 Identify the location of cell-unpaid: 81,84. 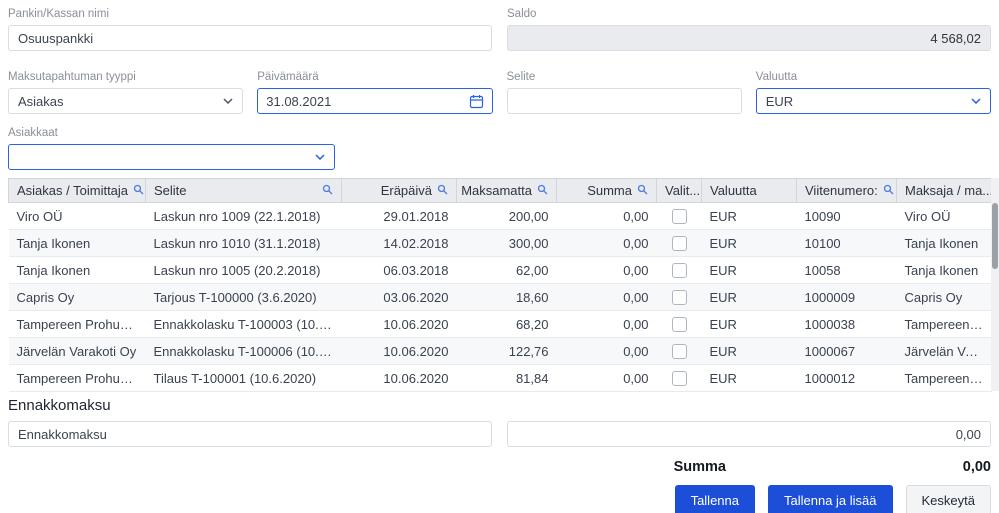
(506, 378).